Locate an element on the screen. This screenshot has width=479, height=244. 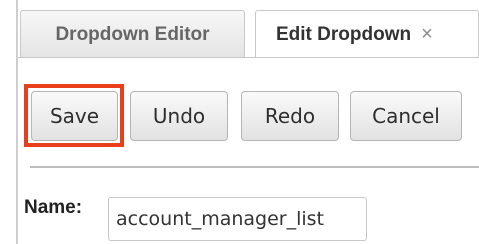
name-label: Name: is located at coordinates (53, 207).